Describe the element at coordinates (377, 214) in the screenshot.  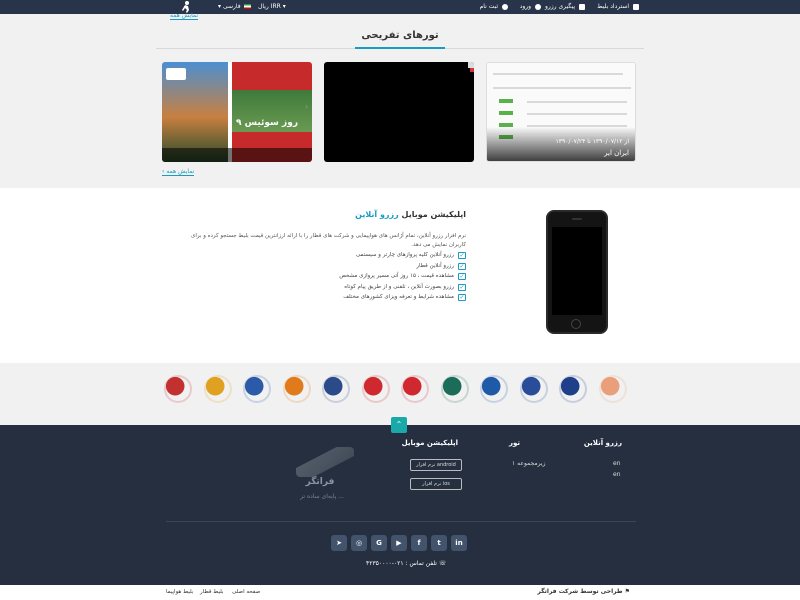
I see `app-title-accent: رزرو آنلاین` at that location.